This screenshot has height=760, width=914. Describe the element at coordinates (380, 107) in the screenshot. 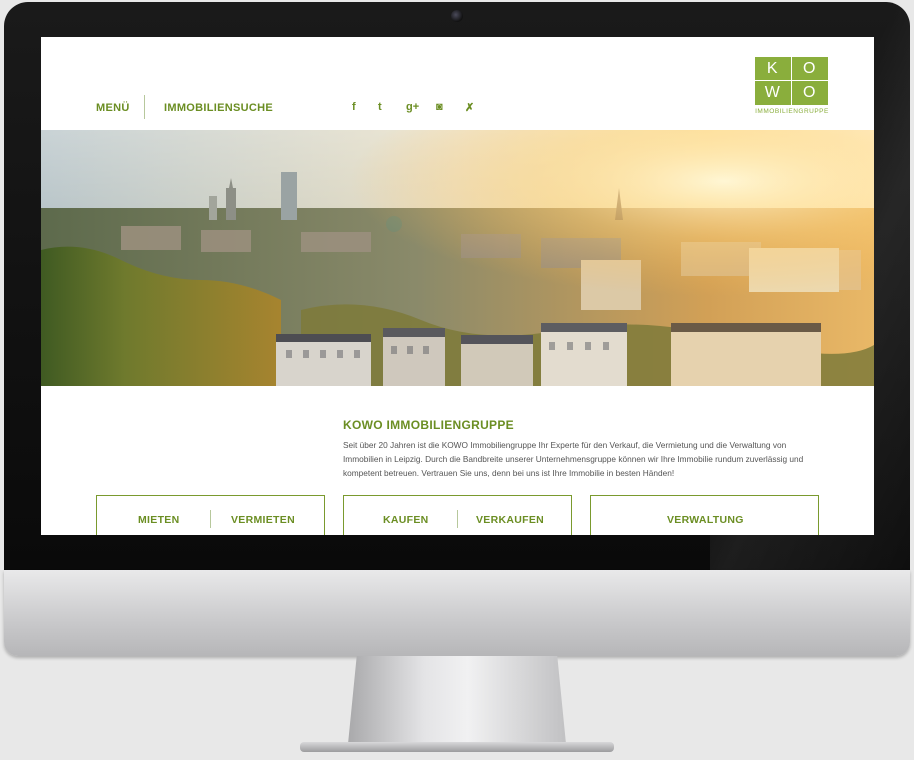

I see `twitter-icon: t` at that location.